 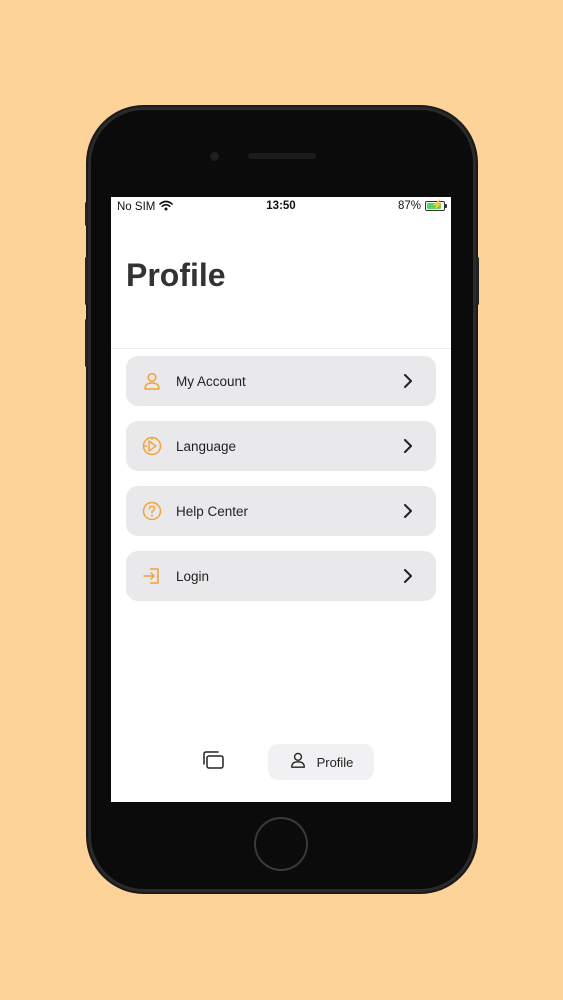 What do you see at coordinates (193, 576) in the screenshot?
I see `menu-item-label: Login` at bounding box center [193, 576].